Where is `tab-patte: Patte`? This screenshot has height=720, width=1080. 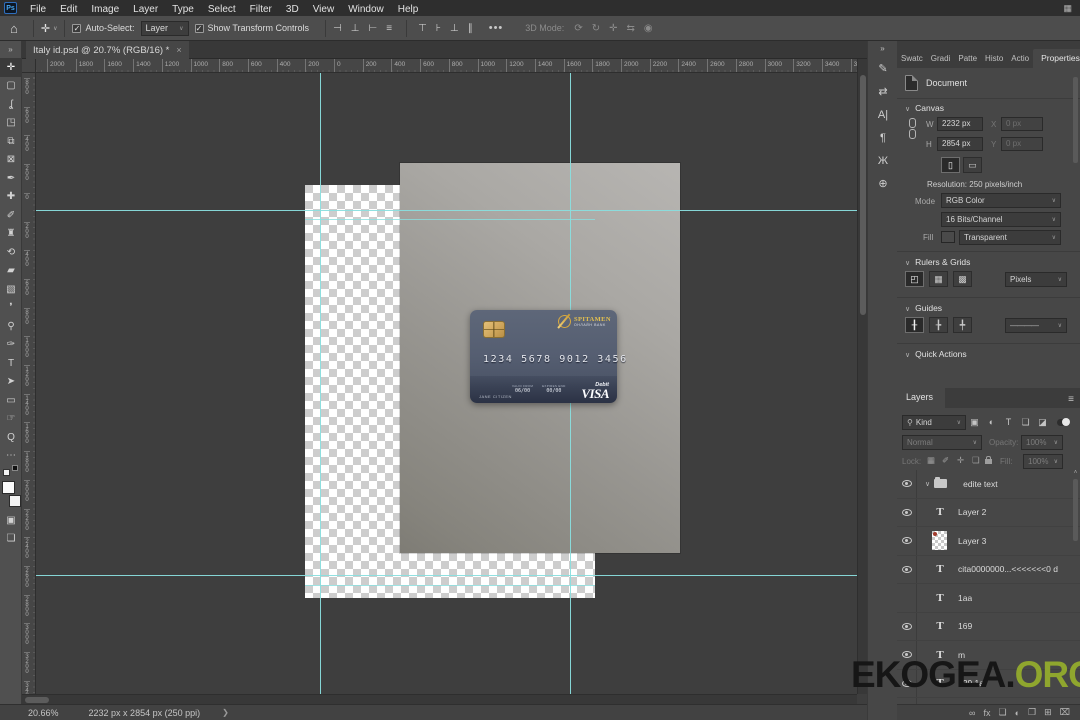 tab-patte: Patte is located at coordinates (967, 59).